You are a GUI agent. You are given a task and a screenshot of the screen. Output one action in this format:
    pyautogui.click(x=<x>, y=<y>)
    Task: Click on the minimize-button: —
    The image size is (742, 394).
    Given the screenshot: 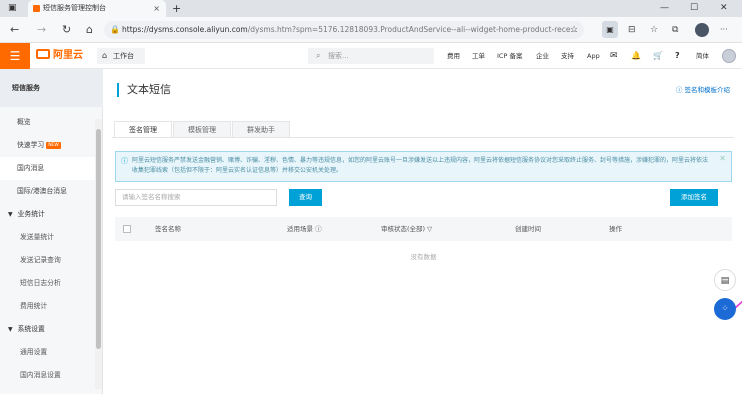 What is the action you would take?
    pyautogui.click(x=664, y=8)
    